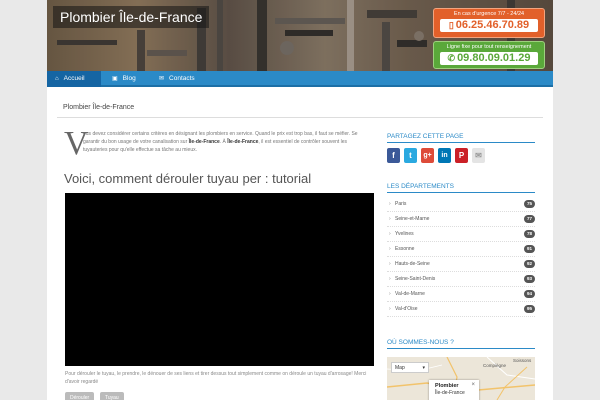  I want to click on department-name: Seine-et-Marne, so click(412, 219).